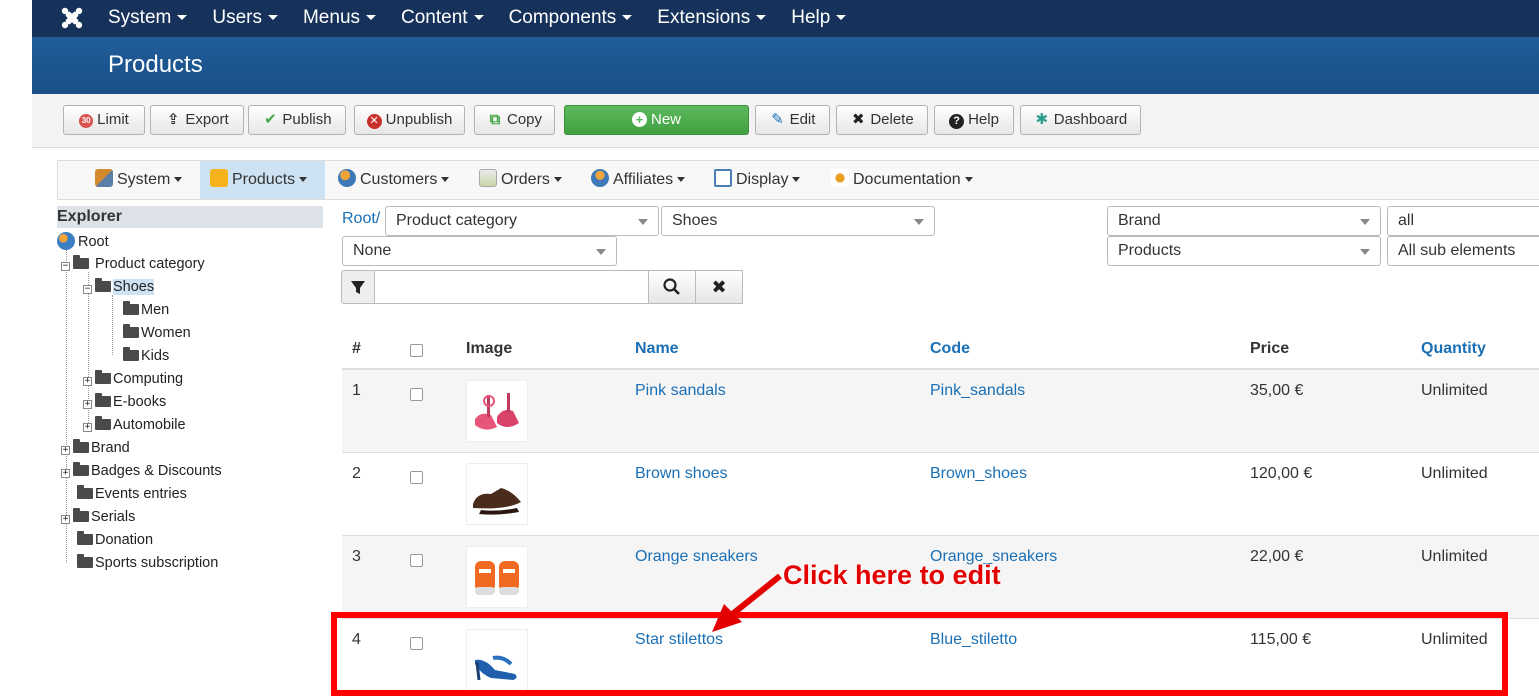 This screenshot has height=700, width=1539. I want to click on menu-help: Help, so click(824, 18).